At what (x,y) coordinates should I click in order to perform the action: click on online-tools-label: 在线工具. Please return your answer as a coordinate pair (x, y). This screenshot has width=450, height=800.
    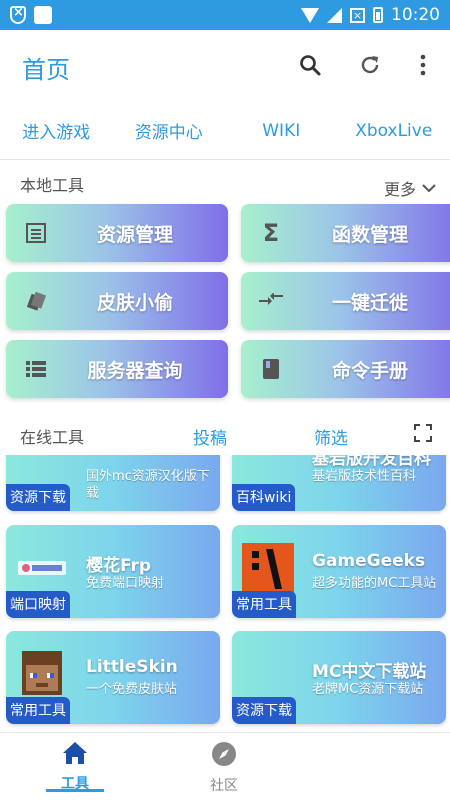
    Looking at the image, I should click on (52, 437).